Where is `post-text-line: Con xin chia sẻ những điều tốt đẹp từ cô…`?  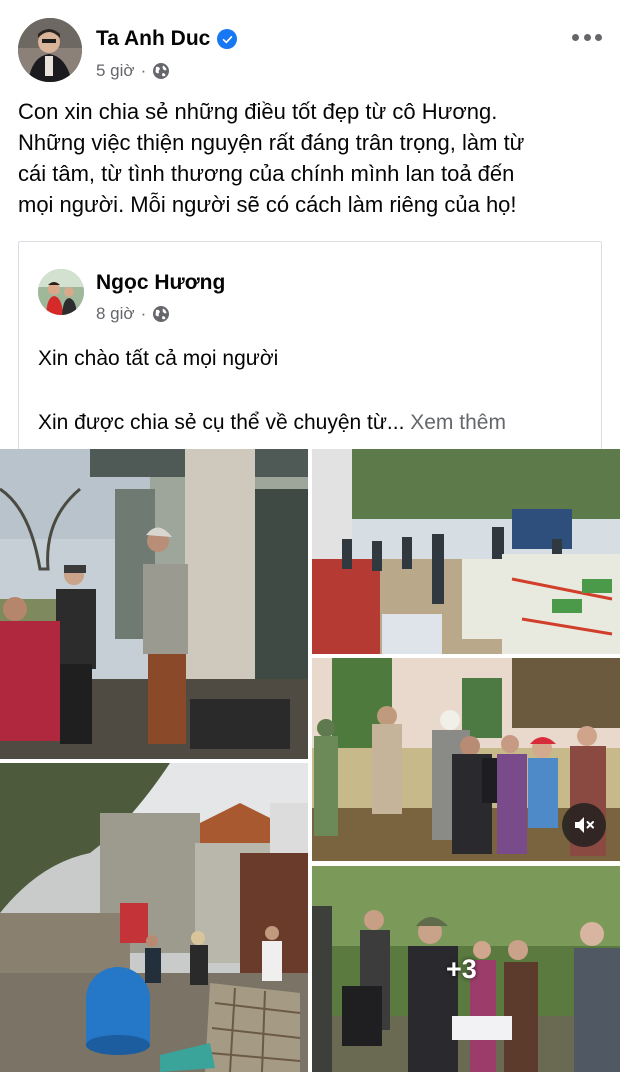
post-text-line: Con xin chia sẻ những điều tốt đẹp từ cô… is located at coordinates (258, 111).